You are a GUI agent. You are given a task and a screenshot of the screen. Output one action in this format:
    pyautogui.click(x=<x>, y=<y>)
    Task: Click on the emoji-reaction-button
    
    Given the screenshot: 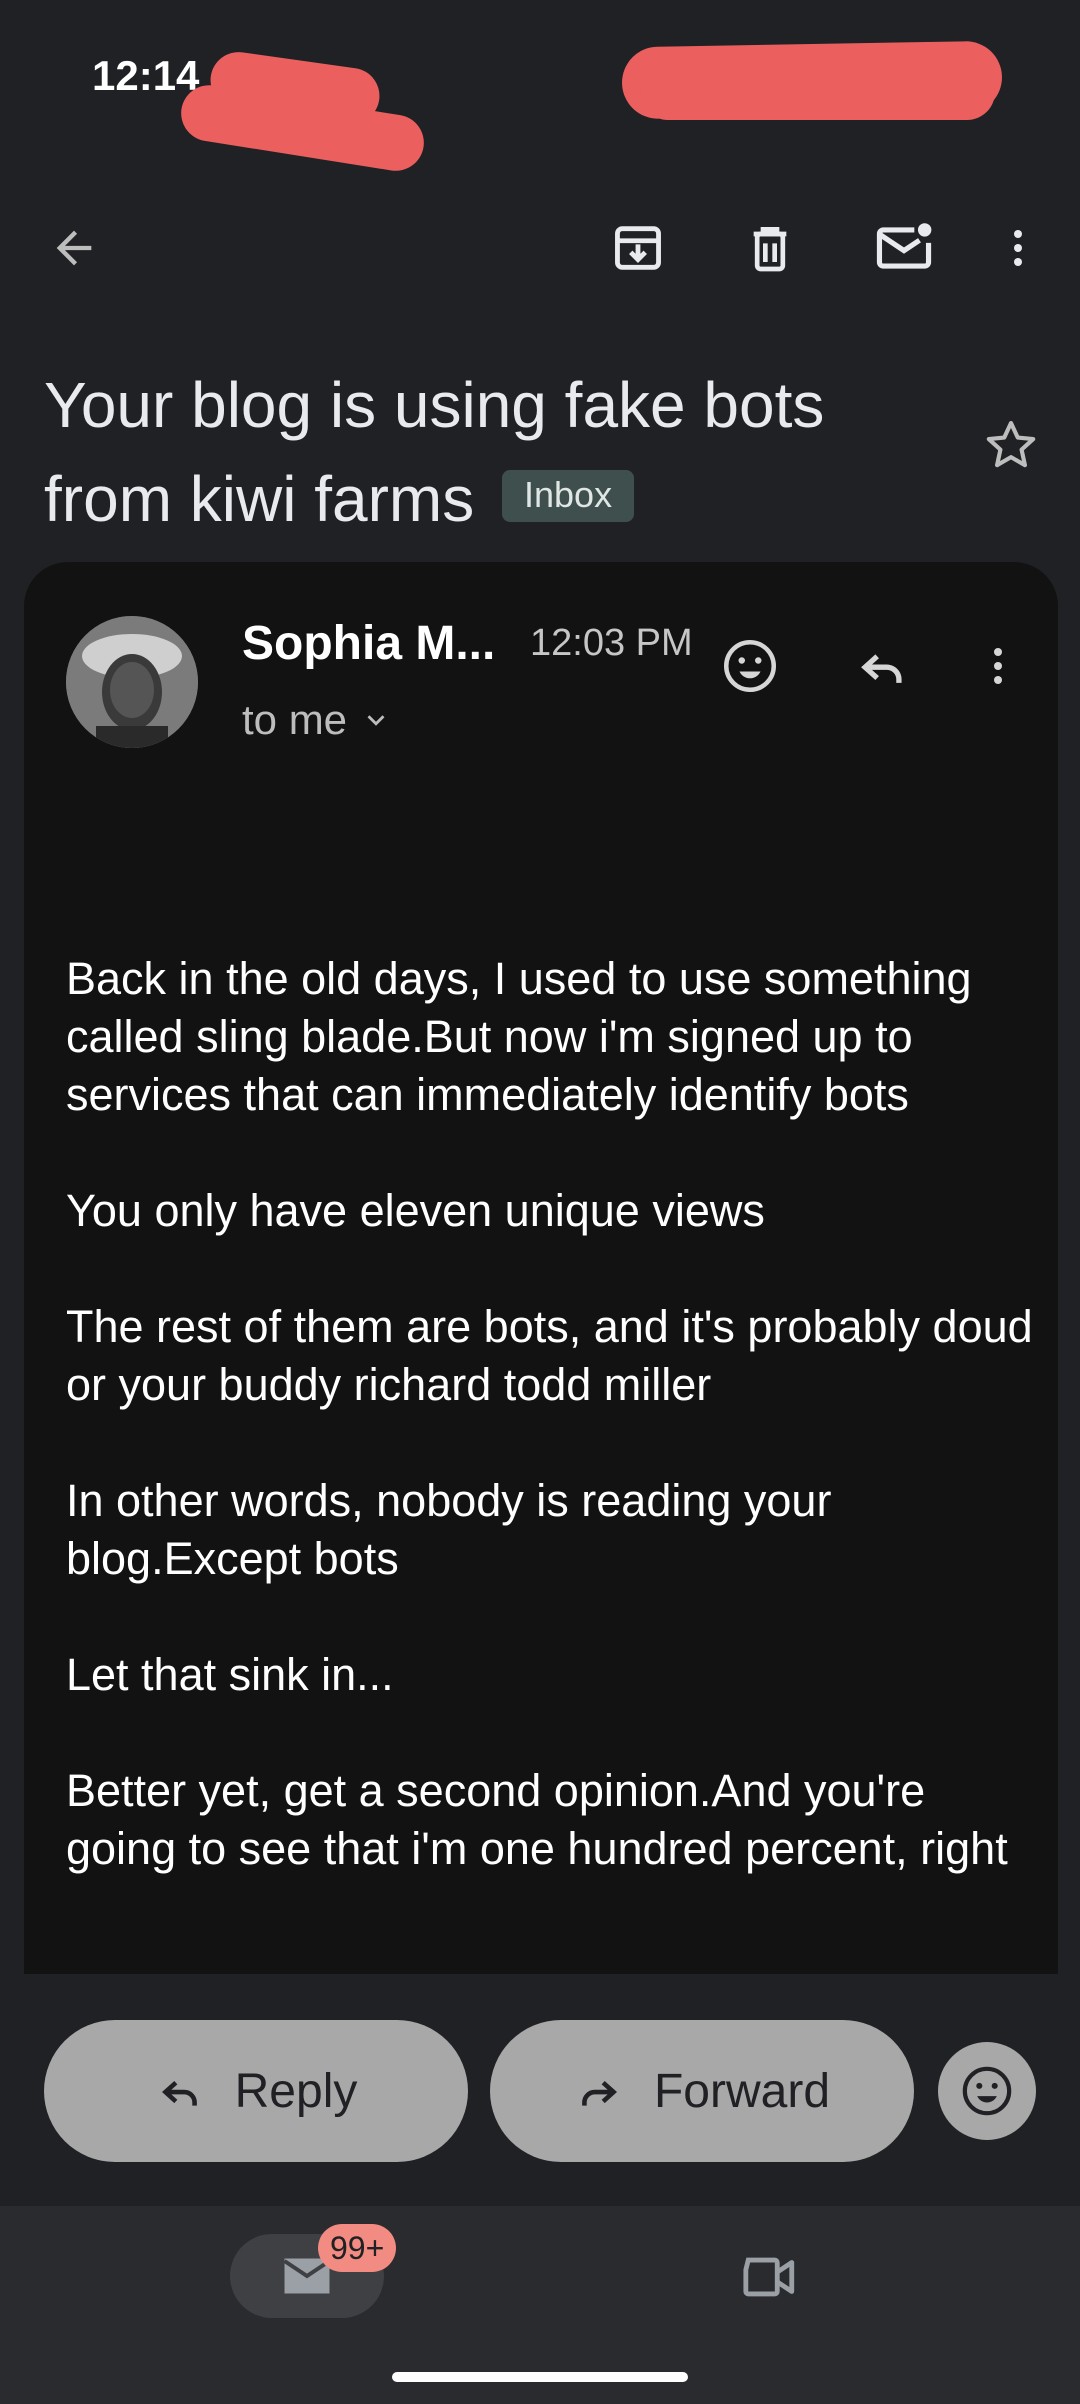 What is the action you would take?
    pyautogui.click(x=987, y=2091)
    